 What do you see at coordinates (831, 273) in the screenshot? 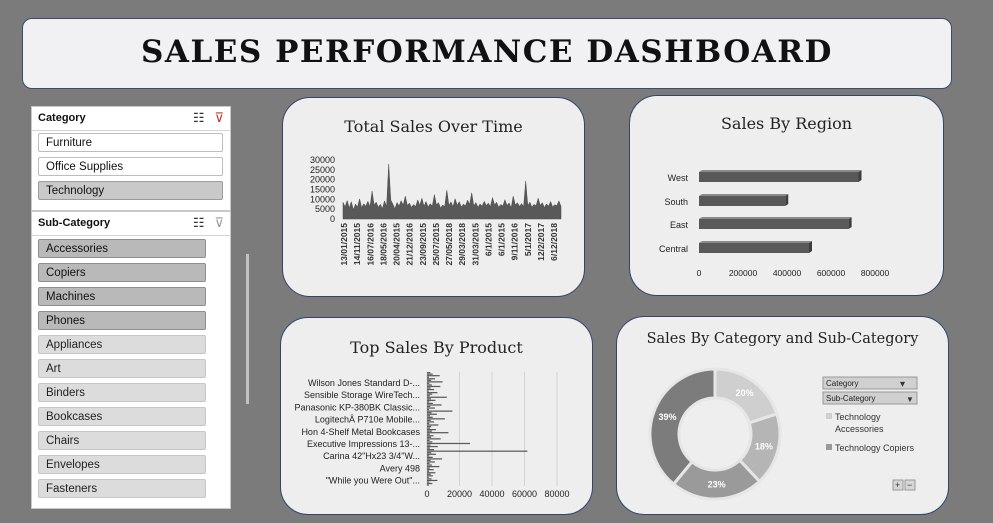
I see `x-tick-label: 600000` at bounding box center [831, 273].